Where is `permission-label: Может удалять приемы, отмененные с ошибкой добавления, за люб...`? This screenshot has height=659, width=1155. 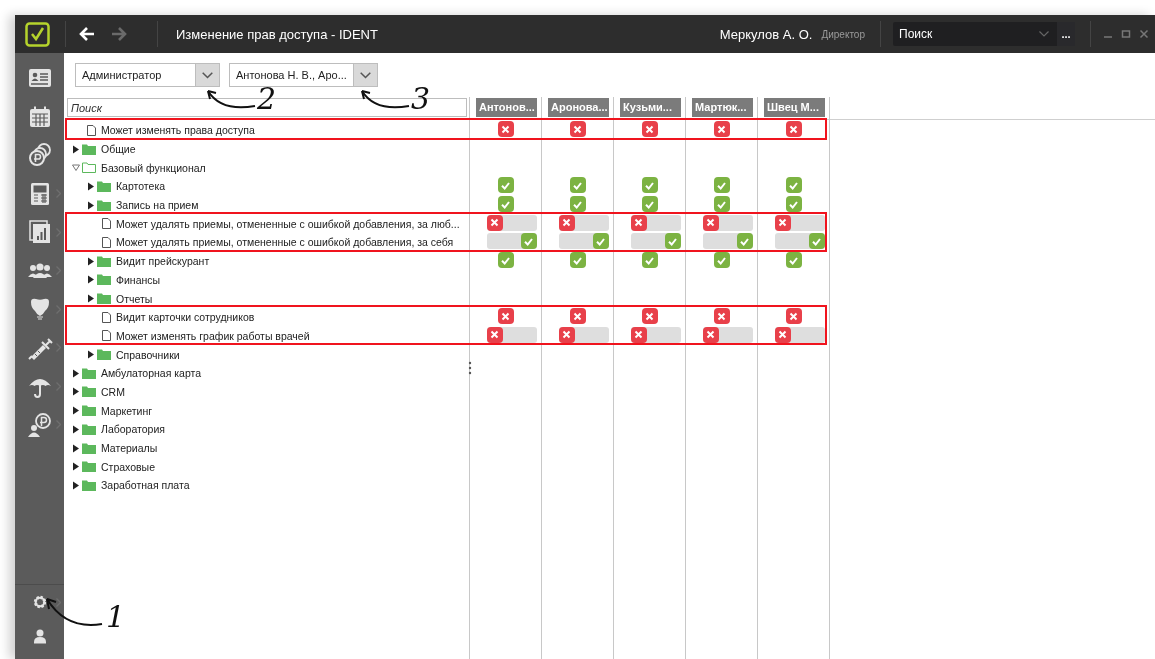 permission-label: Может удалять приемы, отмененные с ошибкой добавления, за люб... is located at coordinates (288, 223).